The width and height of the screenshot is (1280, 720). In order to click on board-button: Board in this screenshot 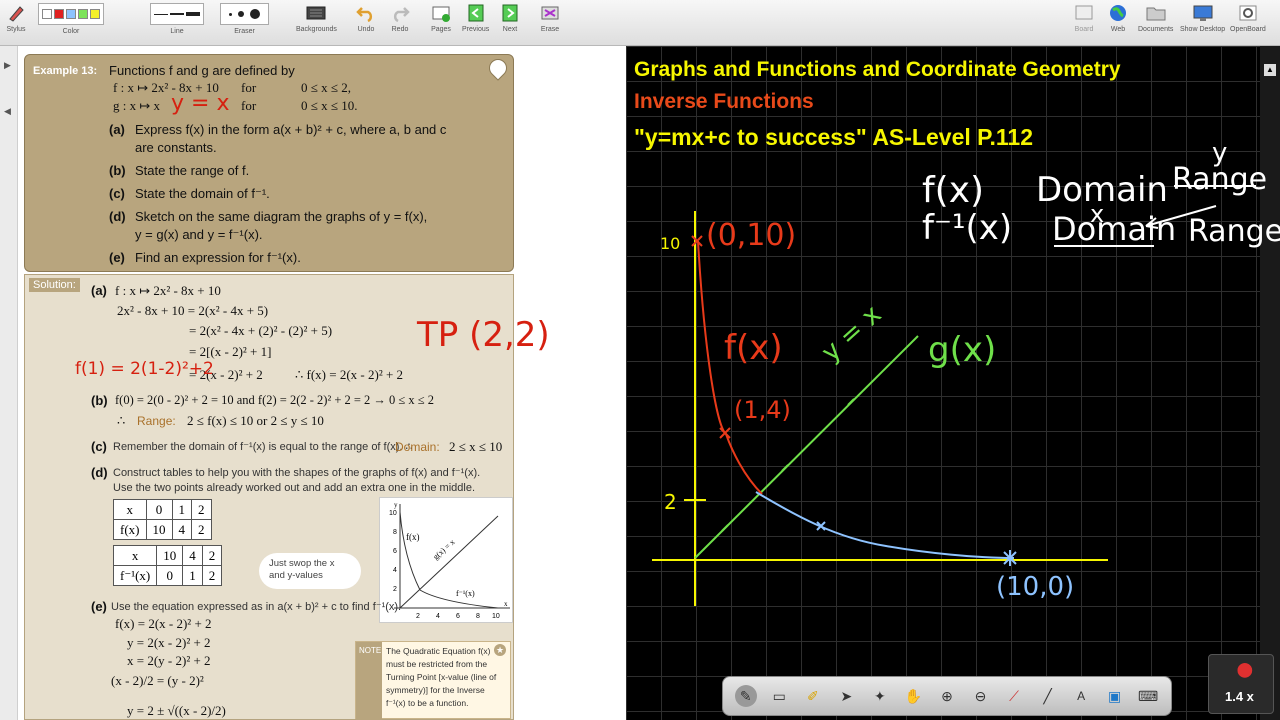, I will do `click(1084, 18)`.